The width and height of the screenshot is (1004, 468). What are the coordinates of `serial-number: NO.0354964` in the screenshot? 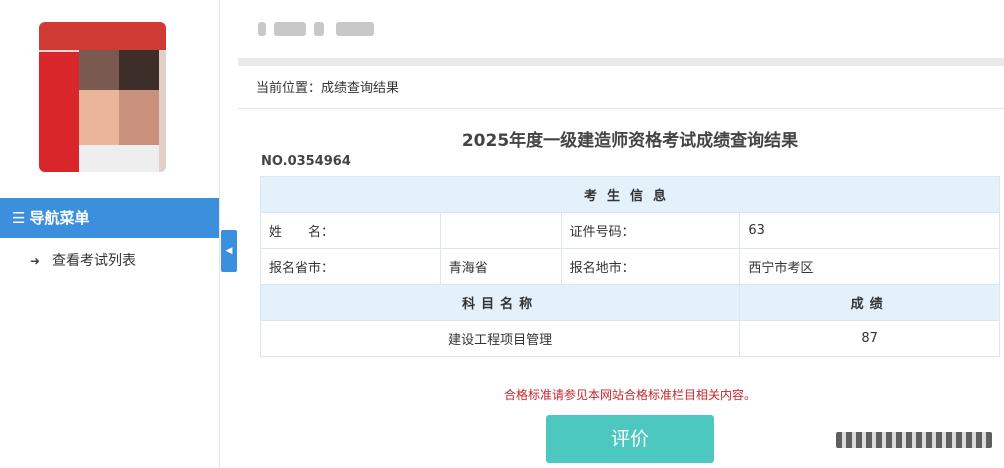 It's located at (306, 161).